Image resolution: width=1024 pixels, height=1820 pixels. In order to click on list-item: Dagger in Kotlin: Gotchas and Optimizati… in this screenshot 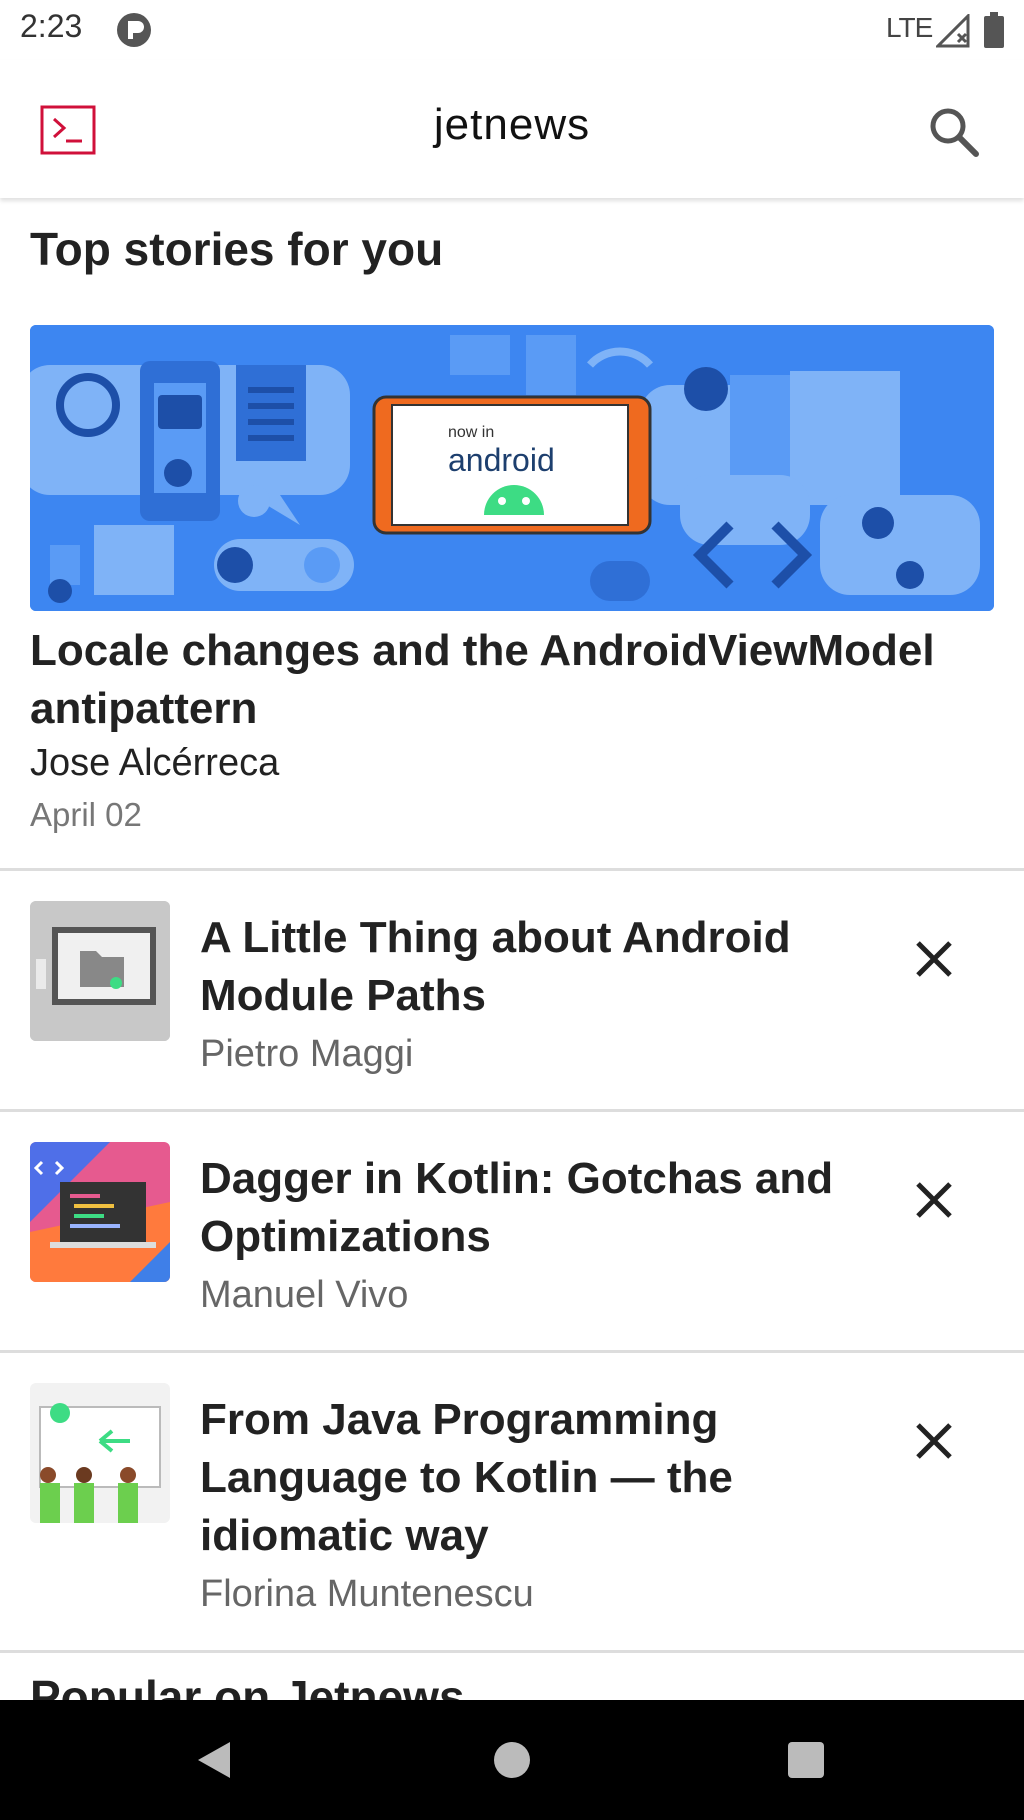, I will do `click(512, 1231)`.